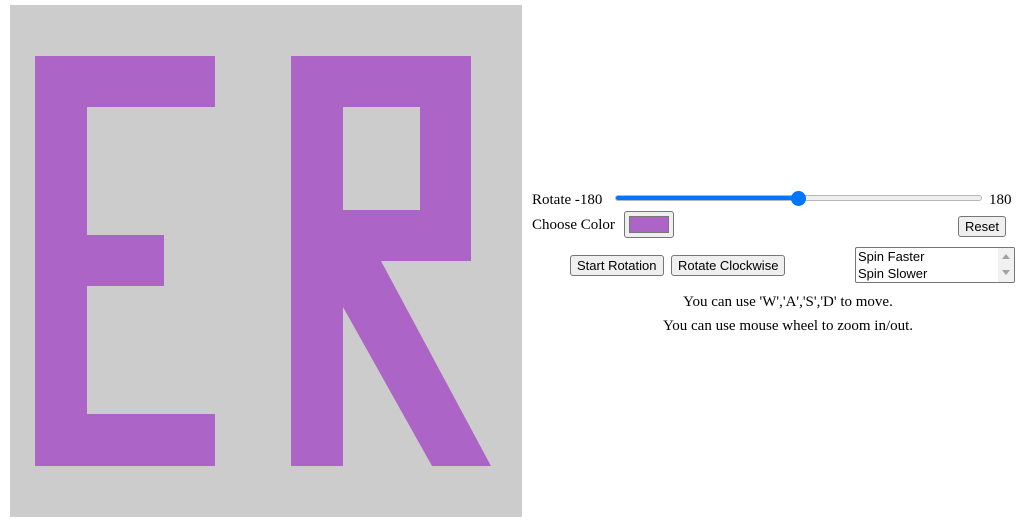 This screenshot has height=521, width=1031. I want to click on spin-speed-select: Spin Faster Spin Slower, so click(935, 265).